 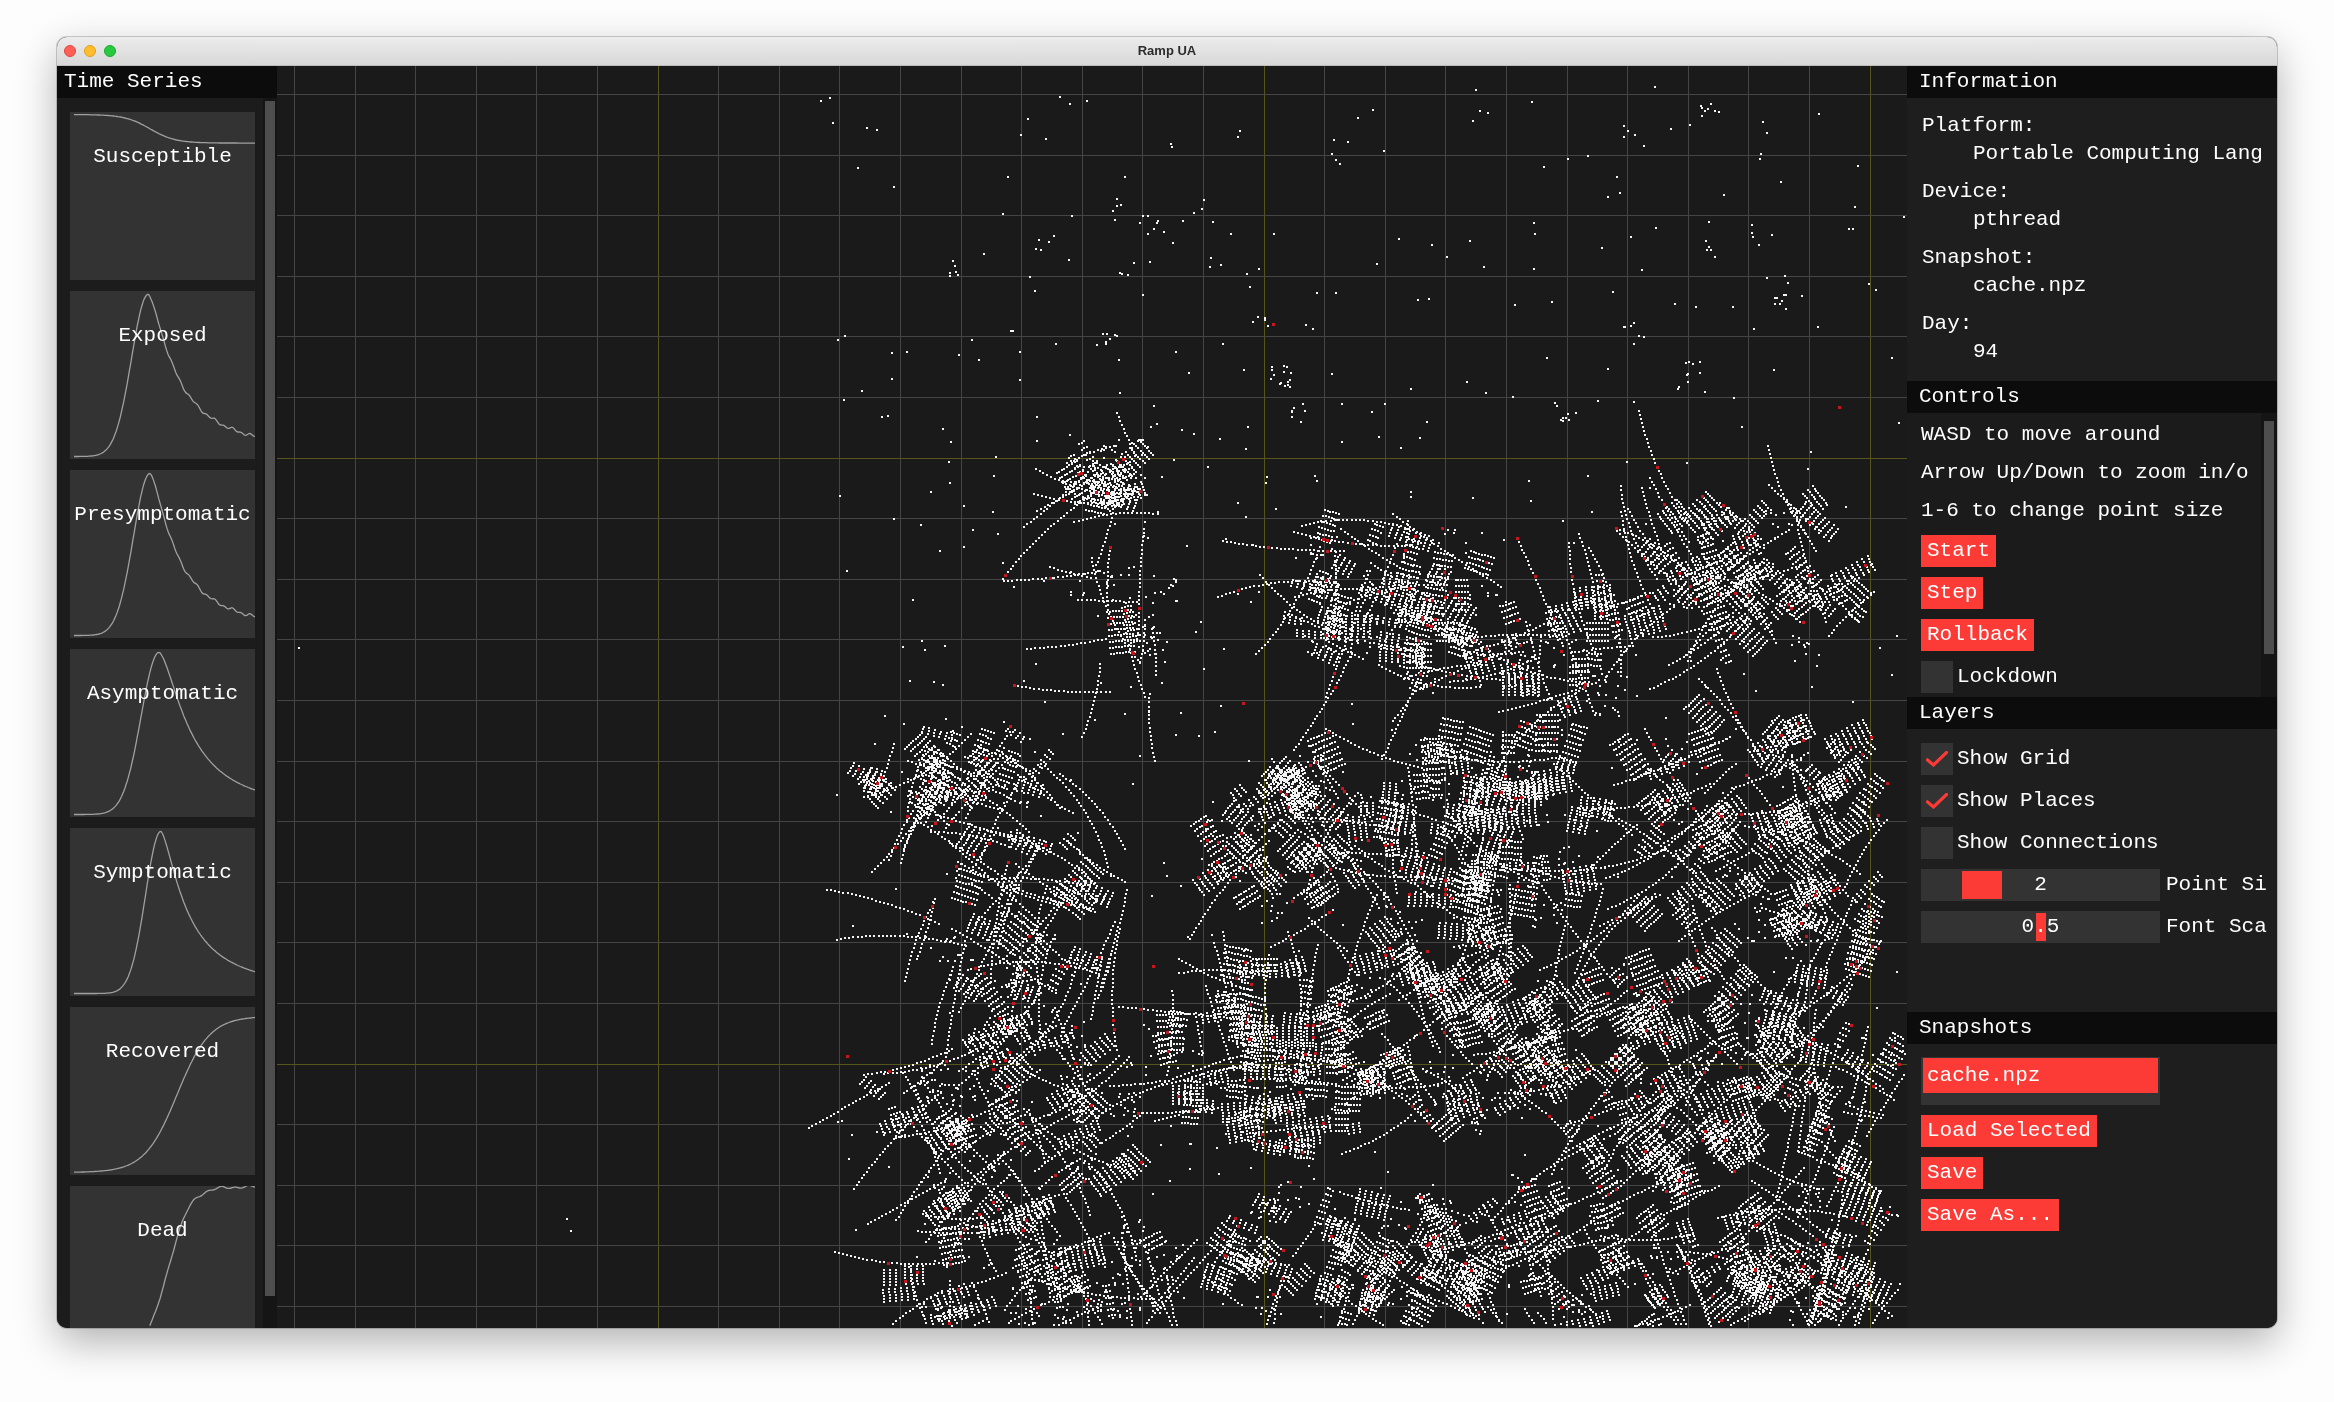 What do you see at coordinates (2014, 759) in the screenshot?
I see `checkbox-label: Show Grid` at bounding box center [2014, 759].